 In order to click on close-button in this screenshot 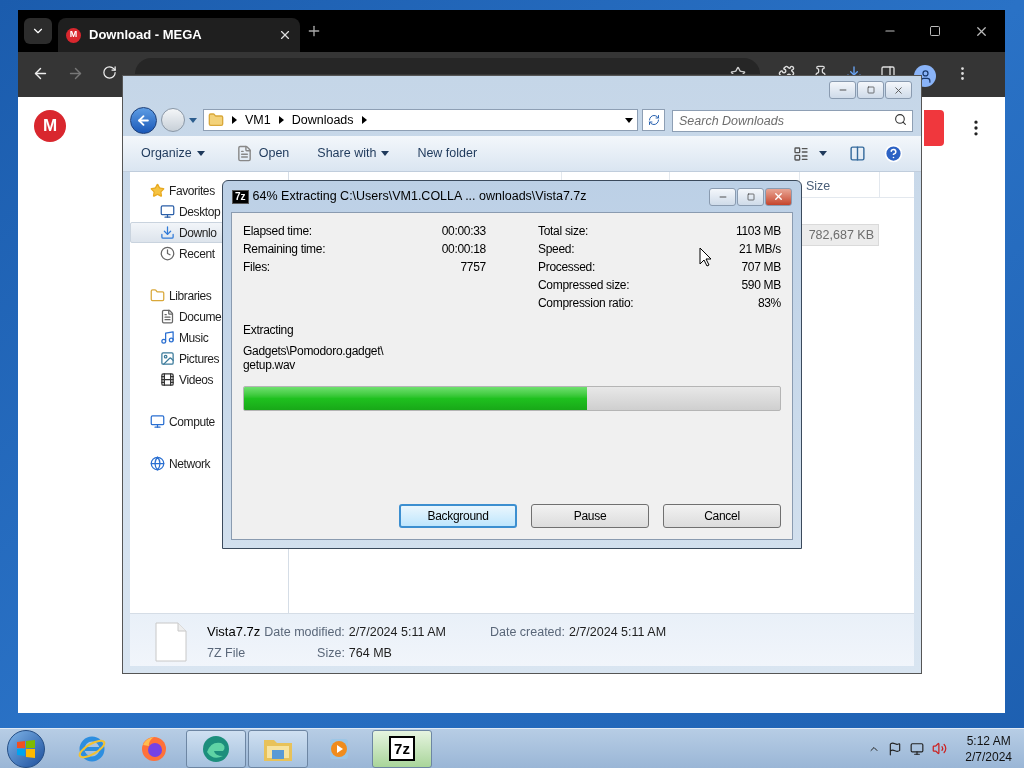, I will do `click(778, 196)`.